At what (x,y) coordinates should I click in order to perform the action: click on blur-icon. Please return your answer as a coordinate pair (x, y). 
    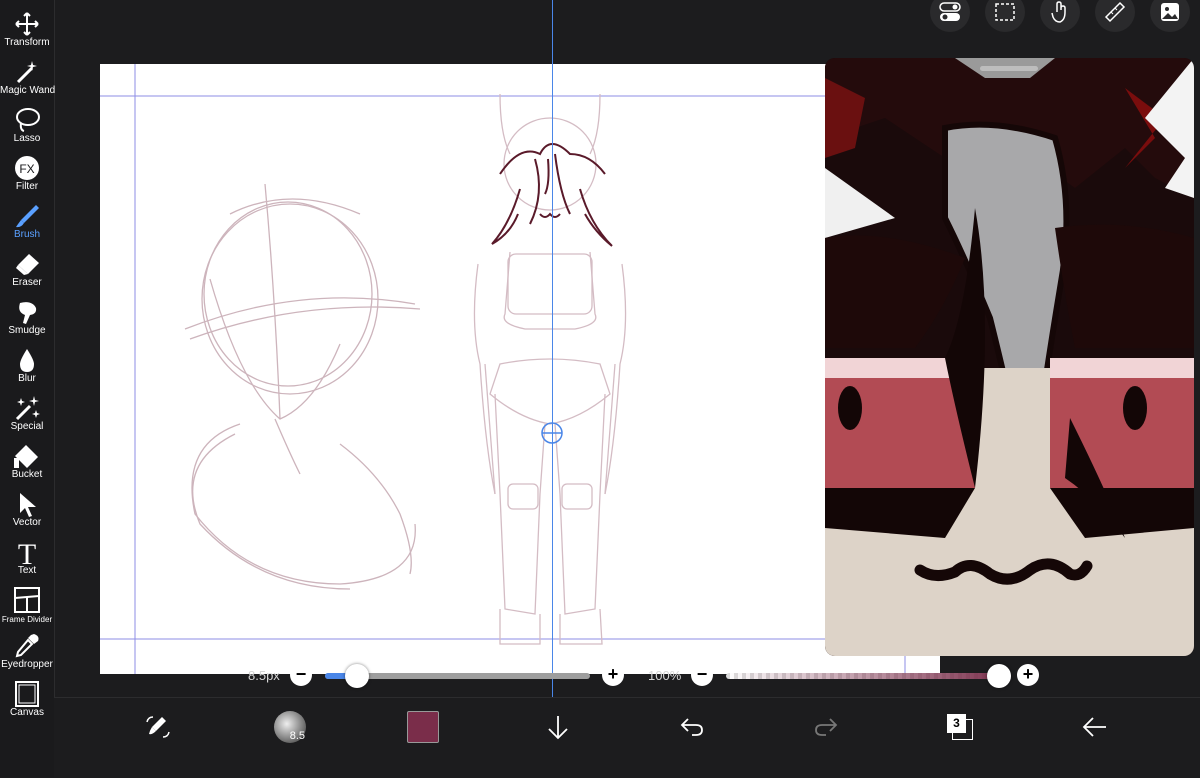
    Looking at the image, I should click on (27, 360).